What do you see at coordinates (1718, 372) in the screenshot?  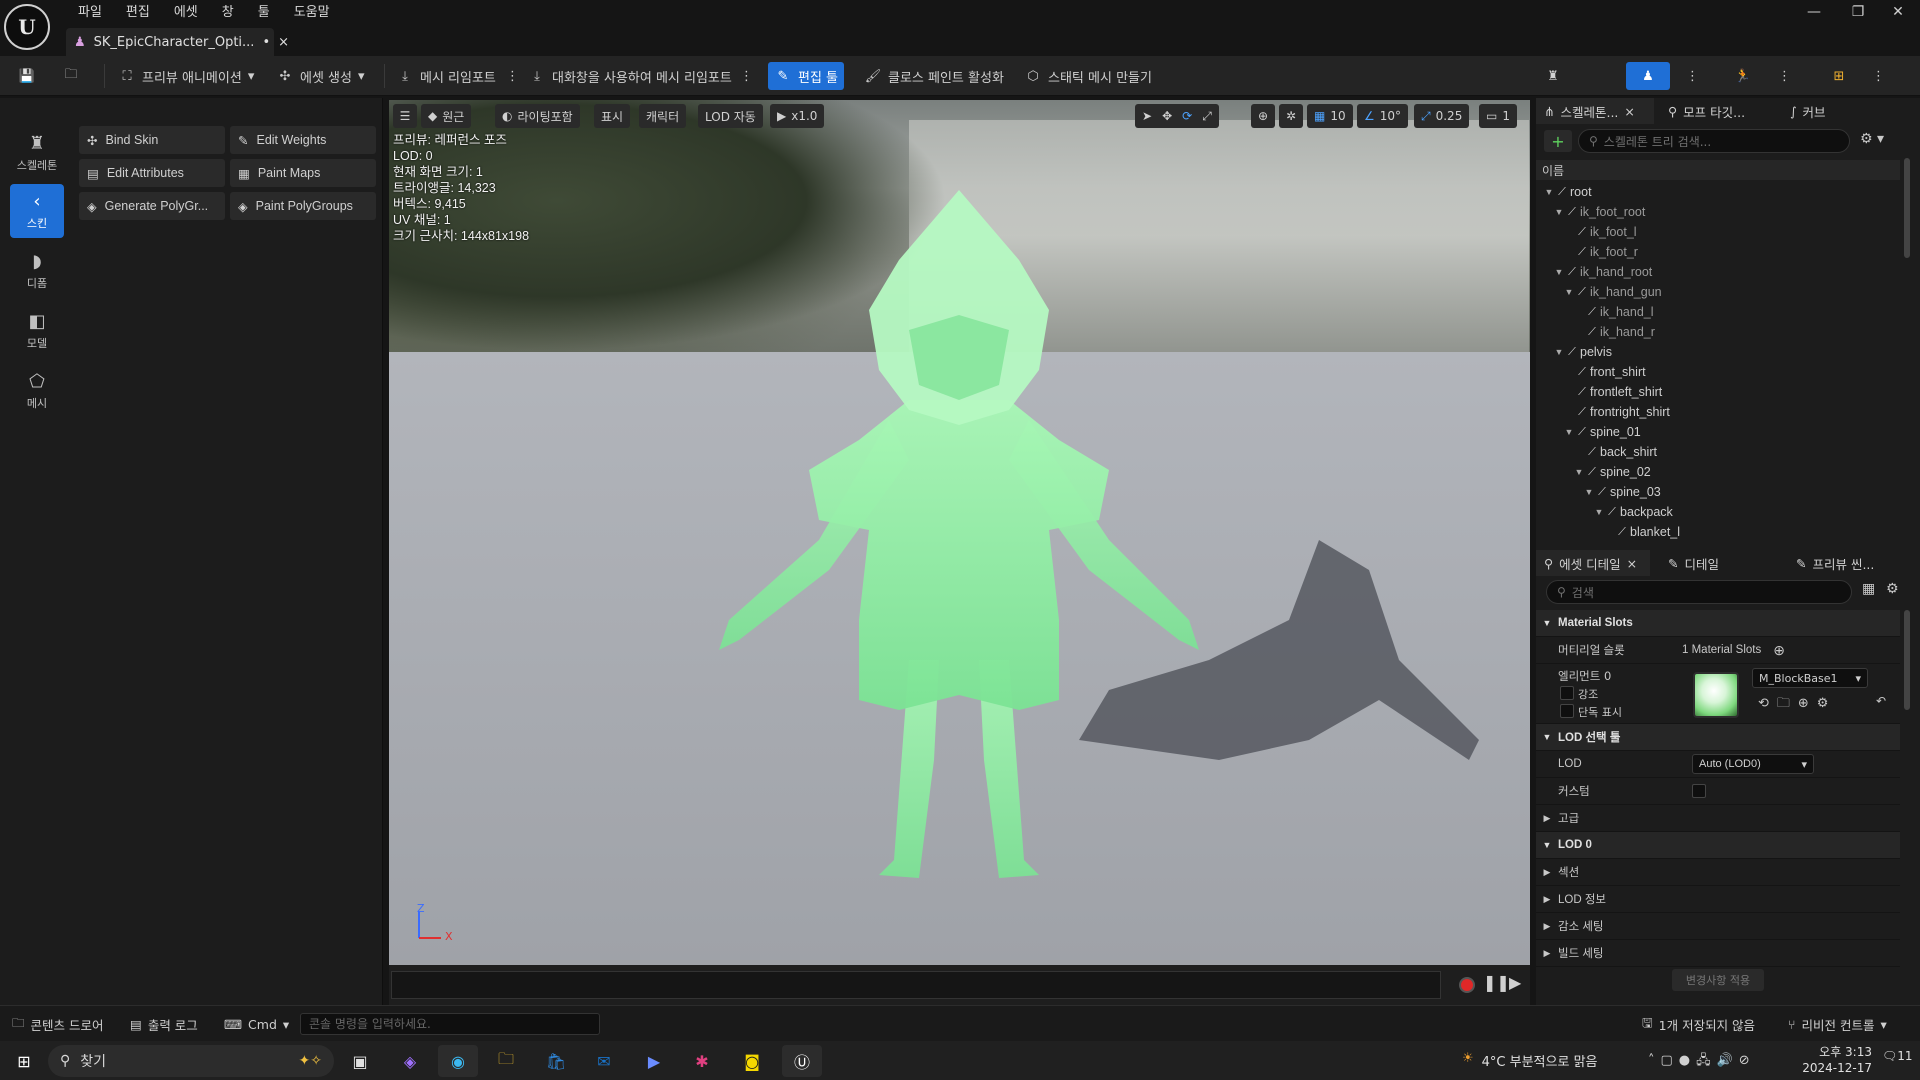 I see `bone-row: ⟋ front_shirt` at bounding box center [1718, 372].